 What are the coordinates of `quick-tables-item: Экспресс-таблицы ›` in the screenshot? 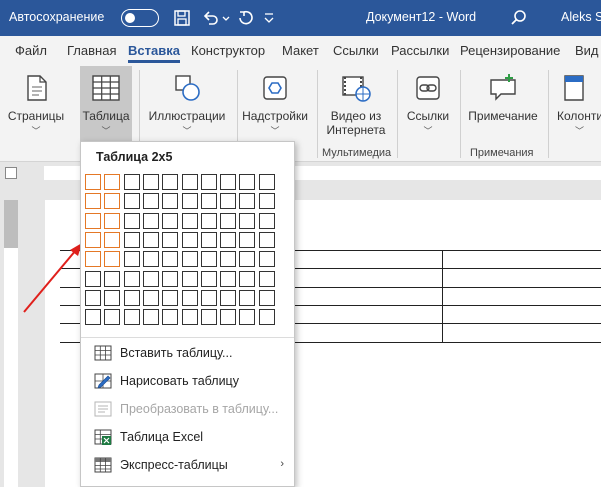 It's located at (187, 465).